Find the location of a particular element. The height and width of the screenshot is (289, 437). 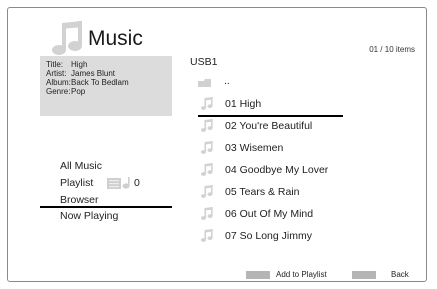

list-item: 05 Tears & Rain is located at coordinates (270, 192).